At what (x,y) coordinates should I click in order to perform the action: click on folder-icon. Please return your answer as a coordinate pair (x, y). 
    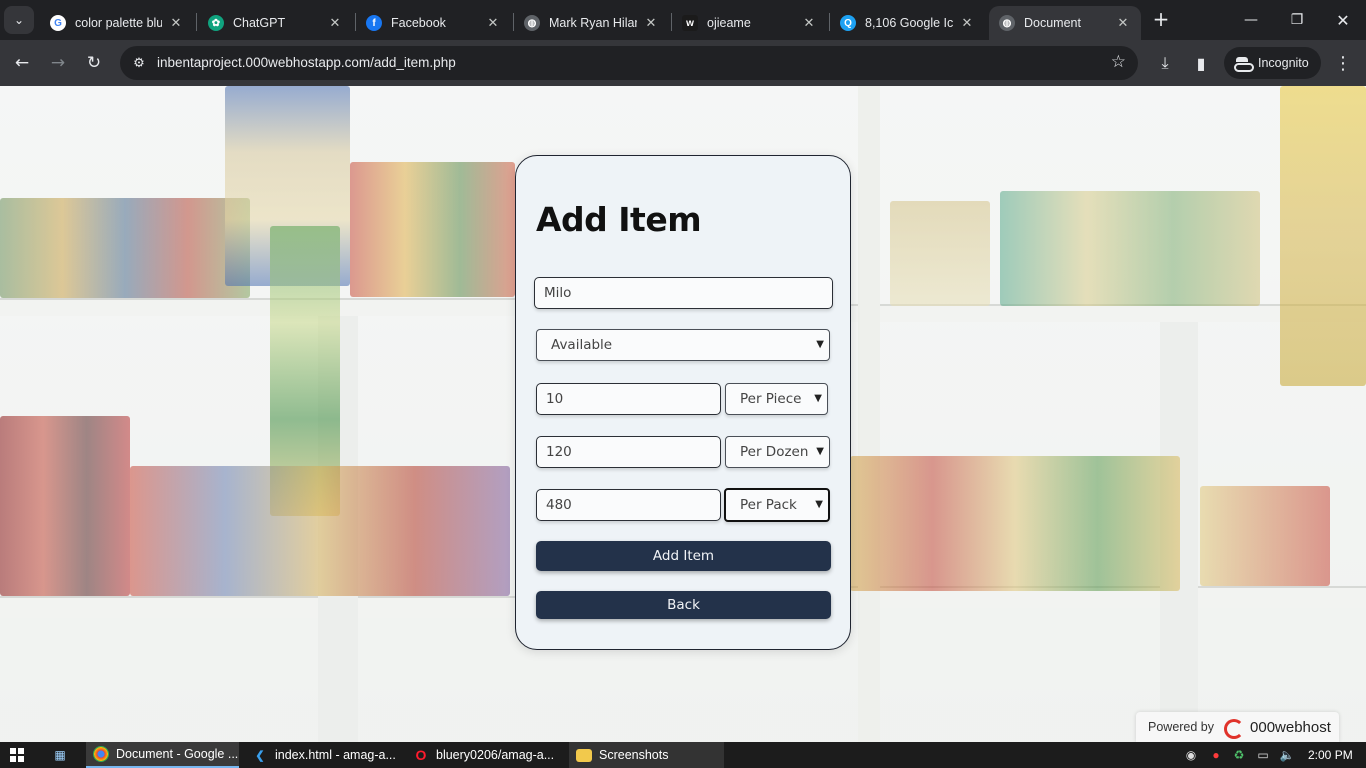
    Looking at the image, I should click on (584, 755).